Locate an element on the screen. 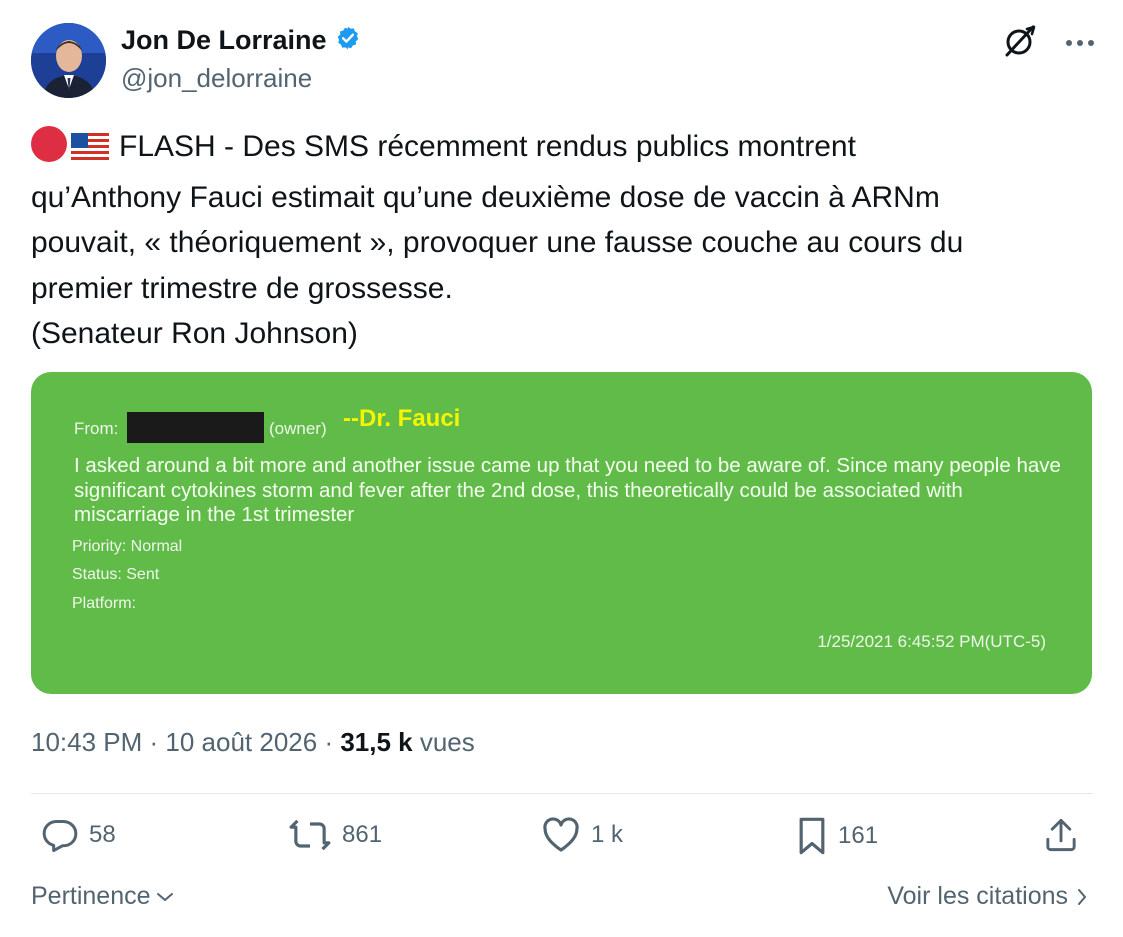 This screenshot has height=937, width=1123. like-button: 1 k is located at coordinates (582, 835).